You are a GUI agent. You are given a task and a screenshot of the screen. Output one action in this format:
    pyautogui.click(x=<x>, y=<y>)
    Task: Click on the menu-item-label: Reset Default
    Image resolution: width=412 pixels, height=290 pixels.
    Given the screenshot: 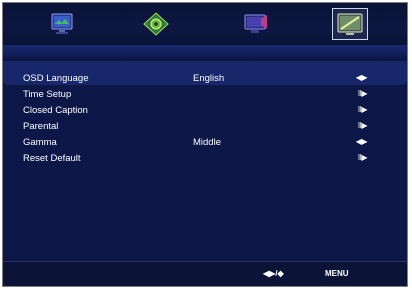 What is the action you would take?
    pyautogui.click(x=52, y=158)
    